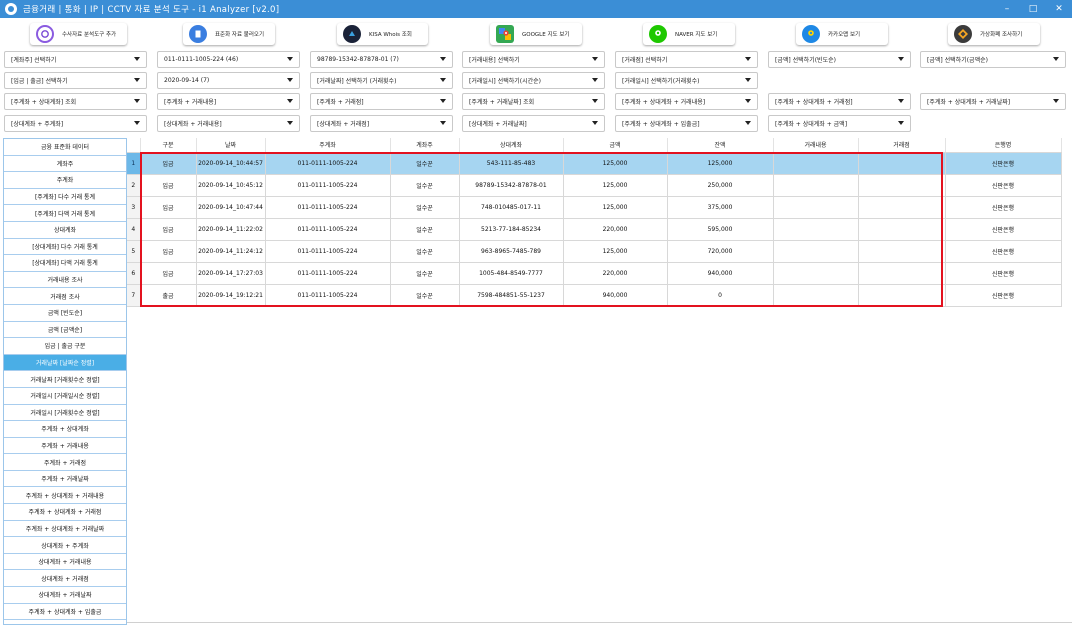 The image size is (1072, 625). I want to click on counter-main-select: [상대계좌 + 주계좌], so click(75, 123).